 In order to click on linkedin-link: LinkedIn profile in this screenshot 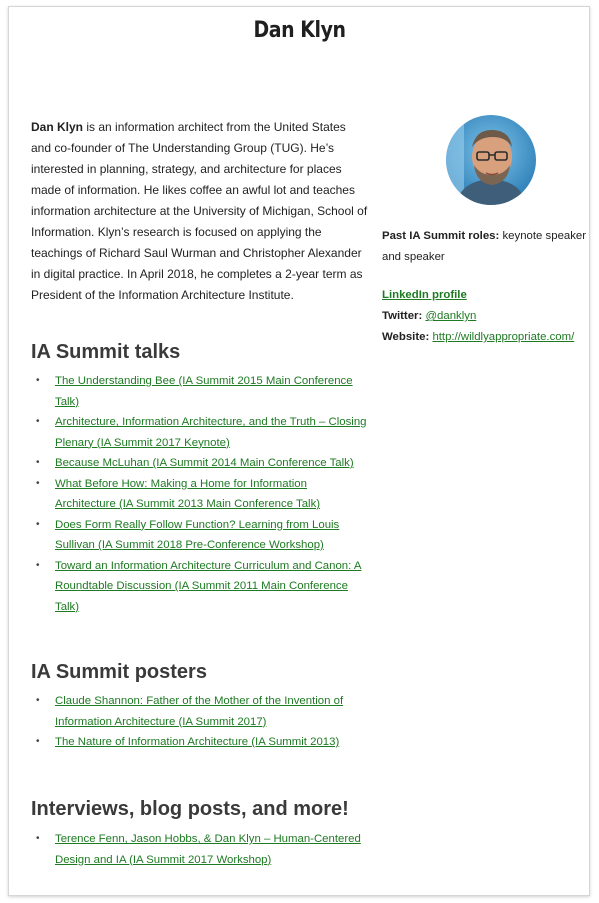, I will do `click(424, 295)`.